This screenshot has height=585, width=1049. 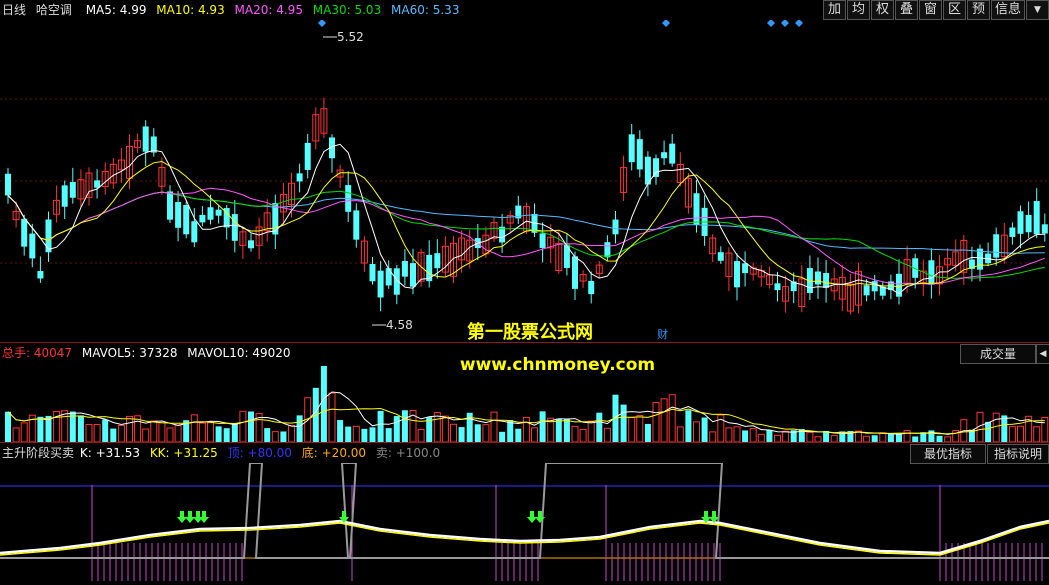 What do you see at coordinates (399, 325) in the screenshot?
I see `low-price-label: 4.58` at bounding box center [399, 325].